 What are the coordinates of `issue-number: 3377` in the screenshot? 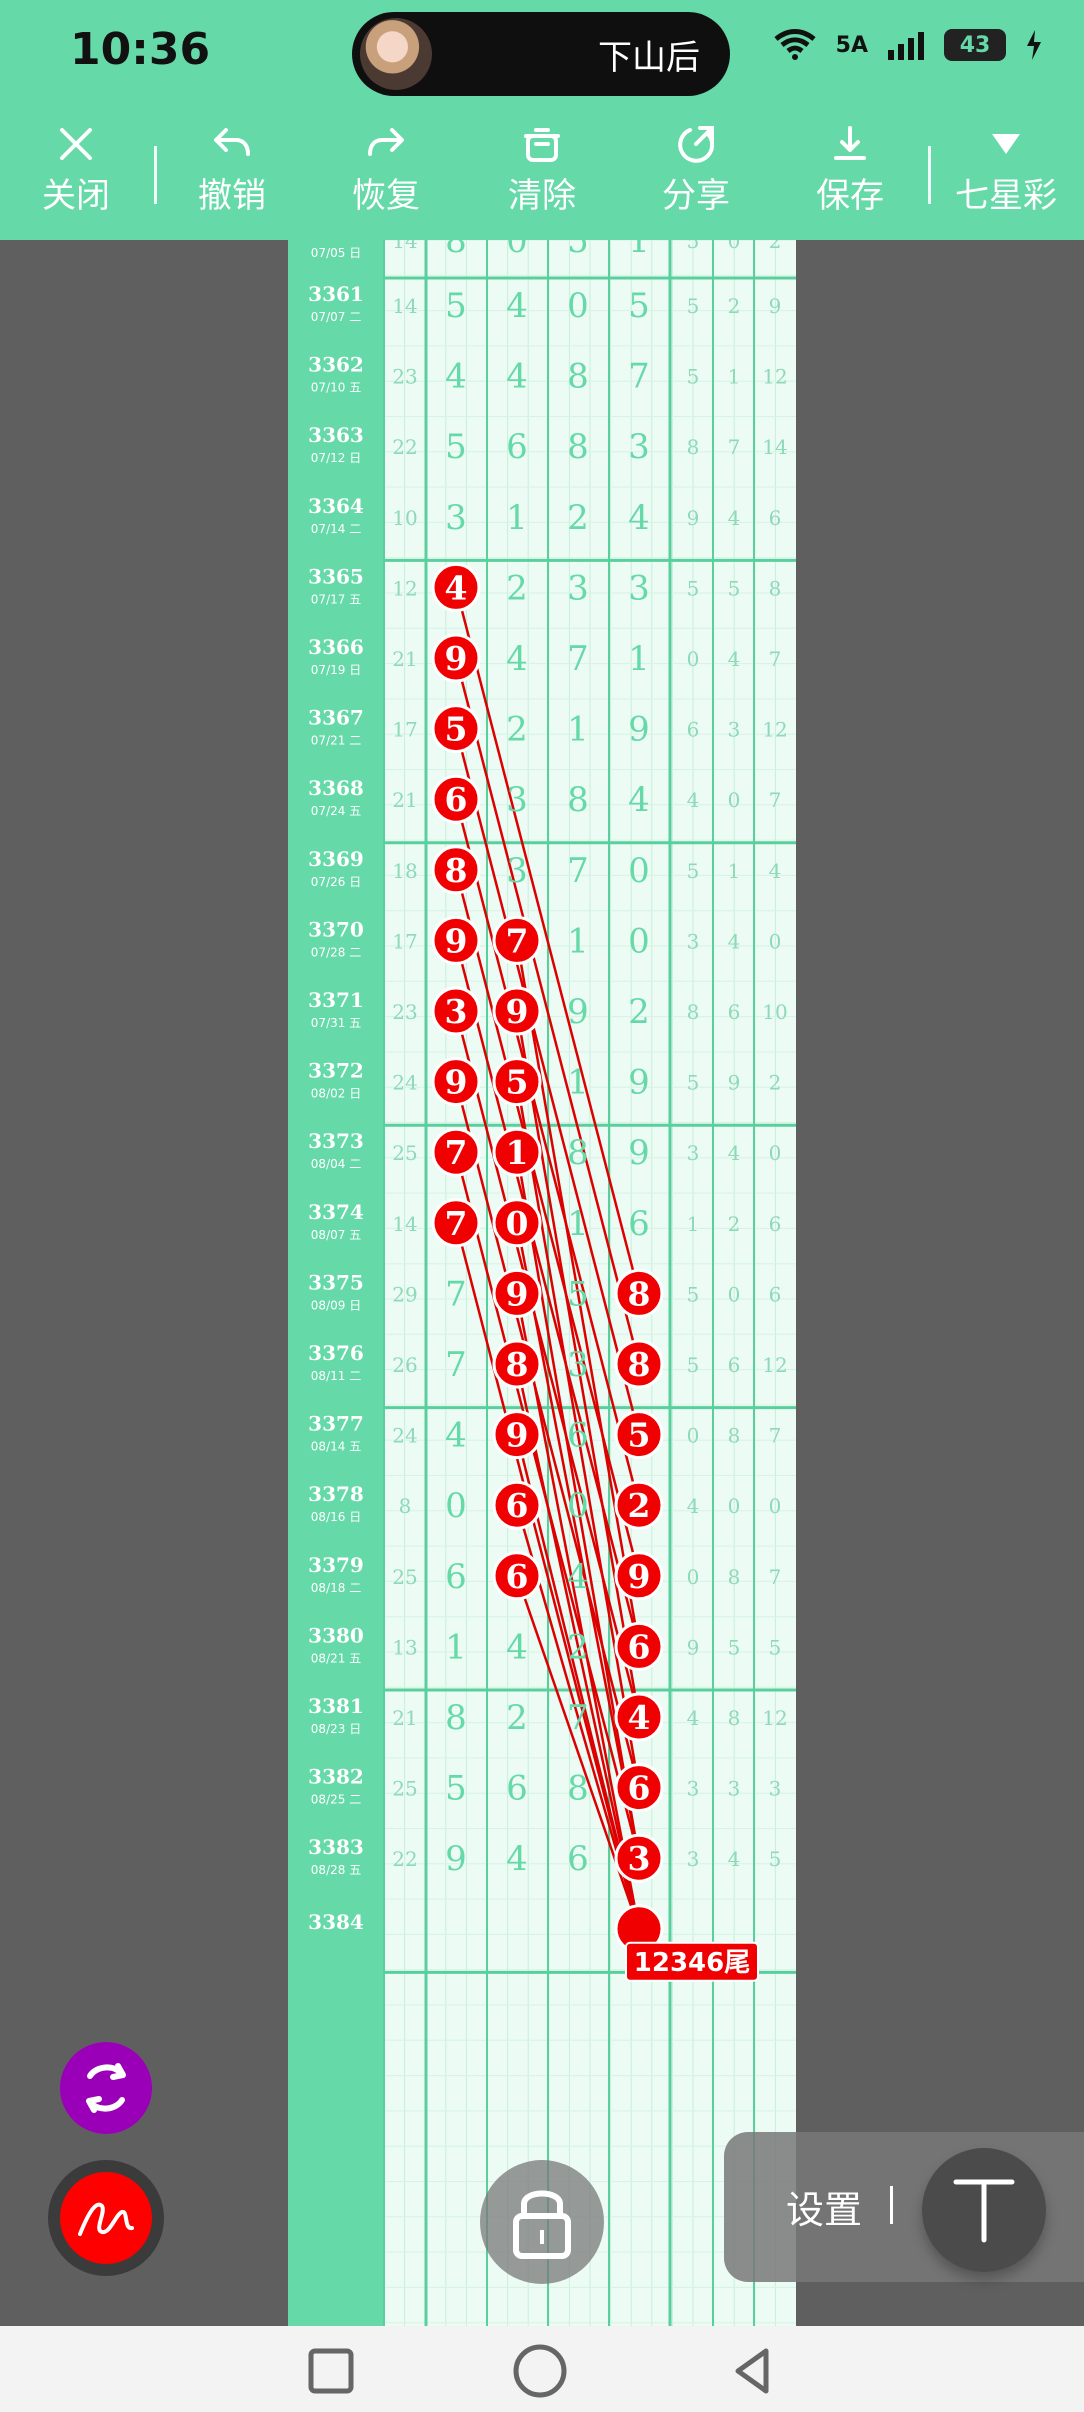 It's located at (336, 1424).